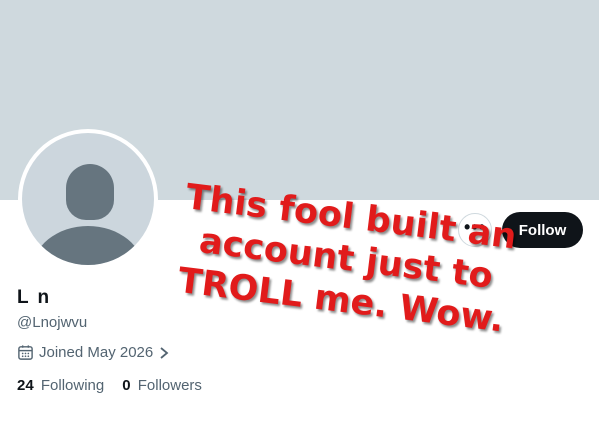 The height and width of the screenshot is (421, 599). I want to click on display-name: L n, so click(34, 297).